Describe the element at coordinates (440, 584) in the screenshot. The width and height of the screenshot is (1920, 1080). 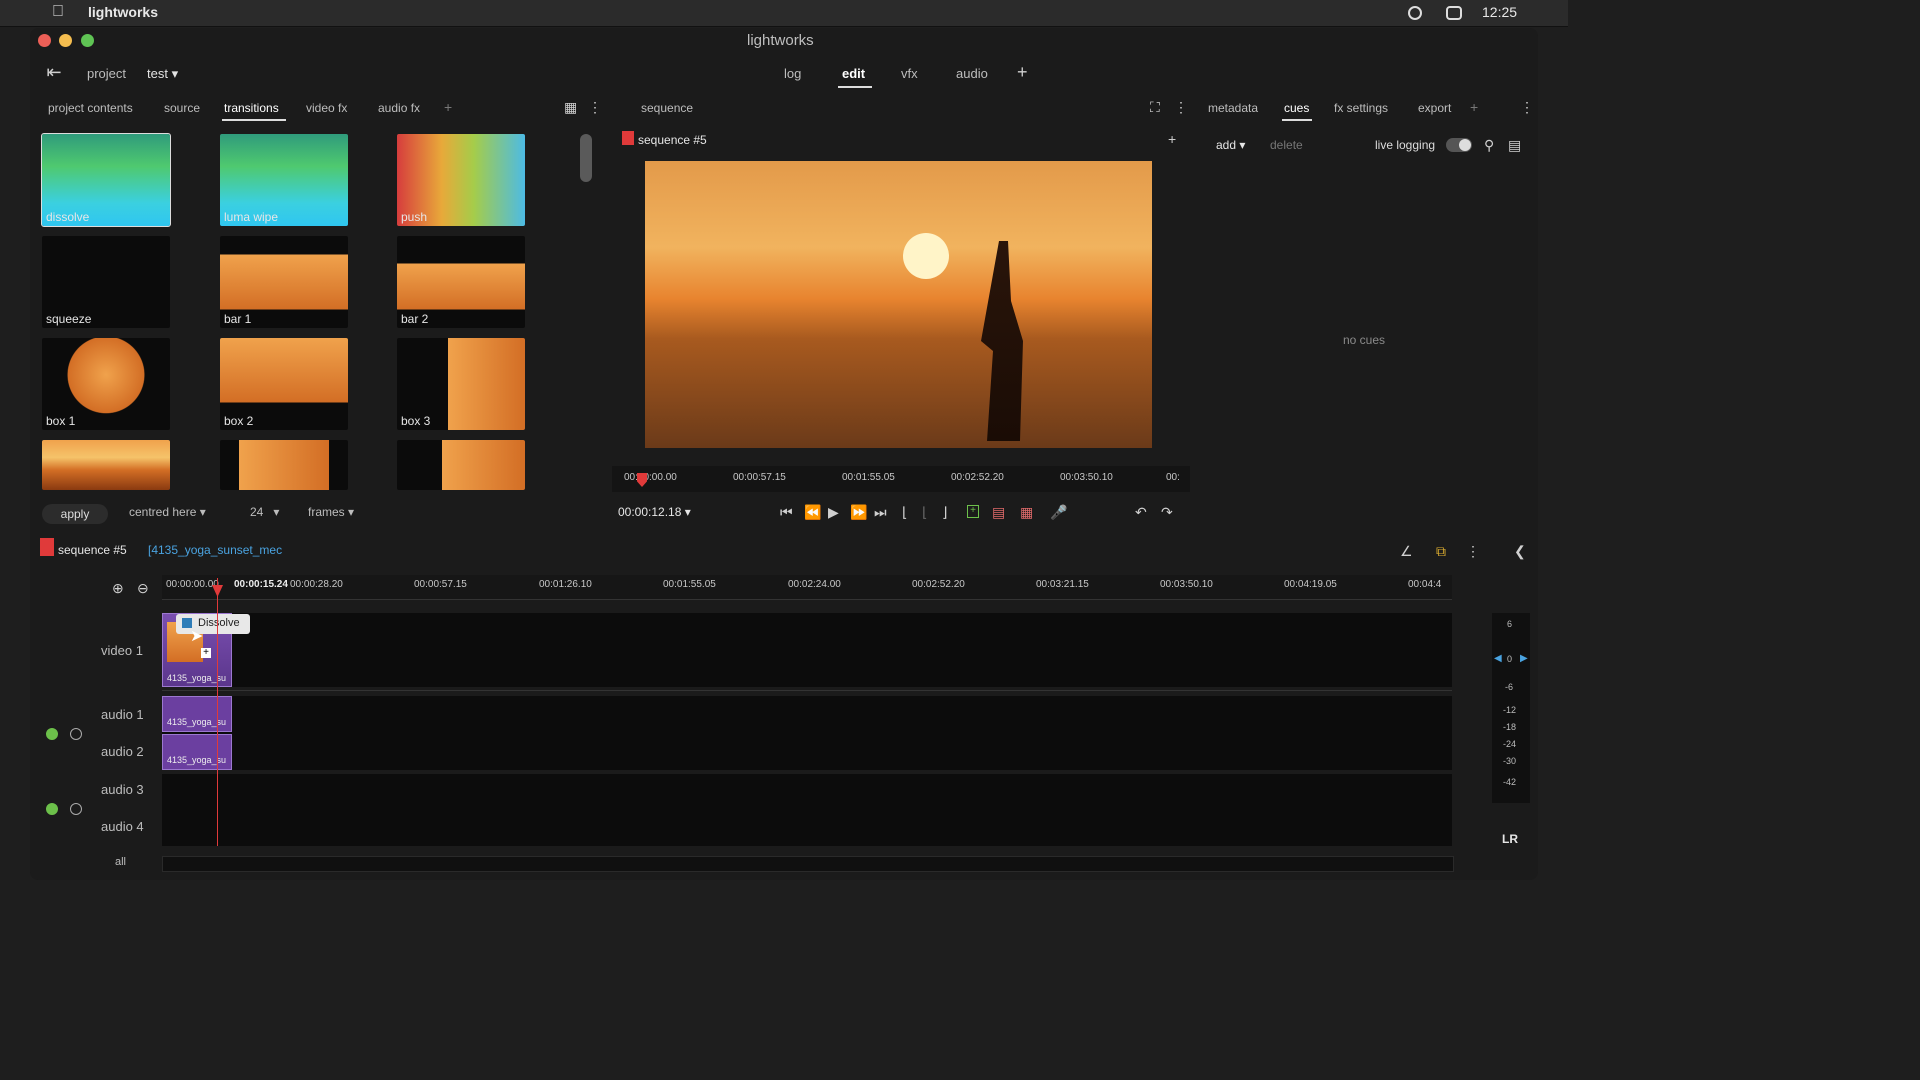
I see `timeline-ruler-label: 00:00:57.15` at that location.